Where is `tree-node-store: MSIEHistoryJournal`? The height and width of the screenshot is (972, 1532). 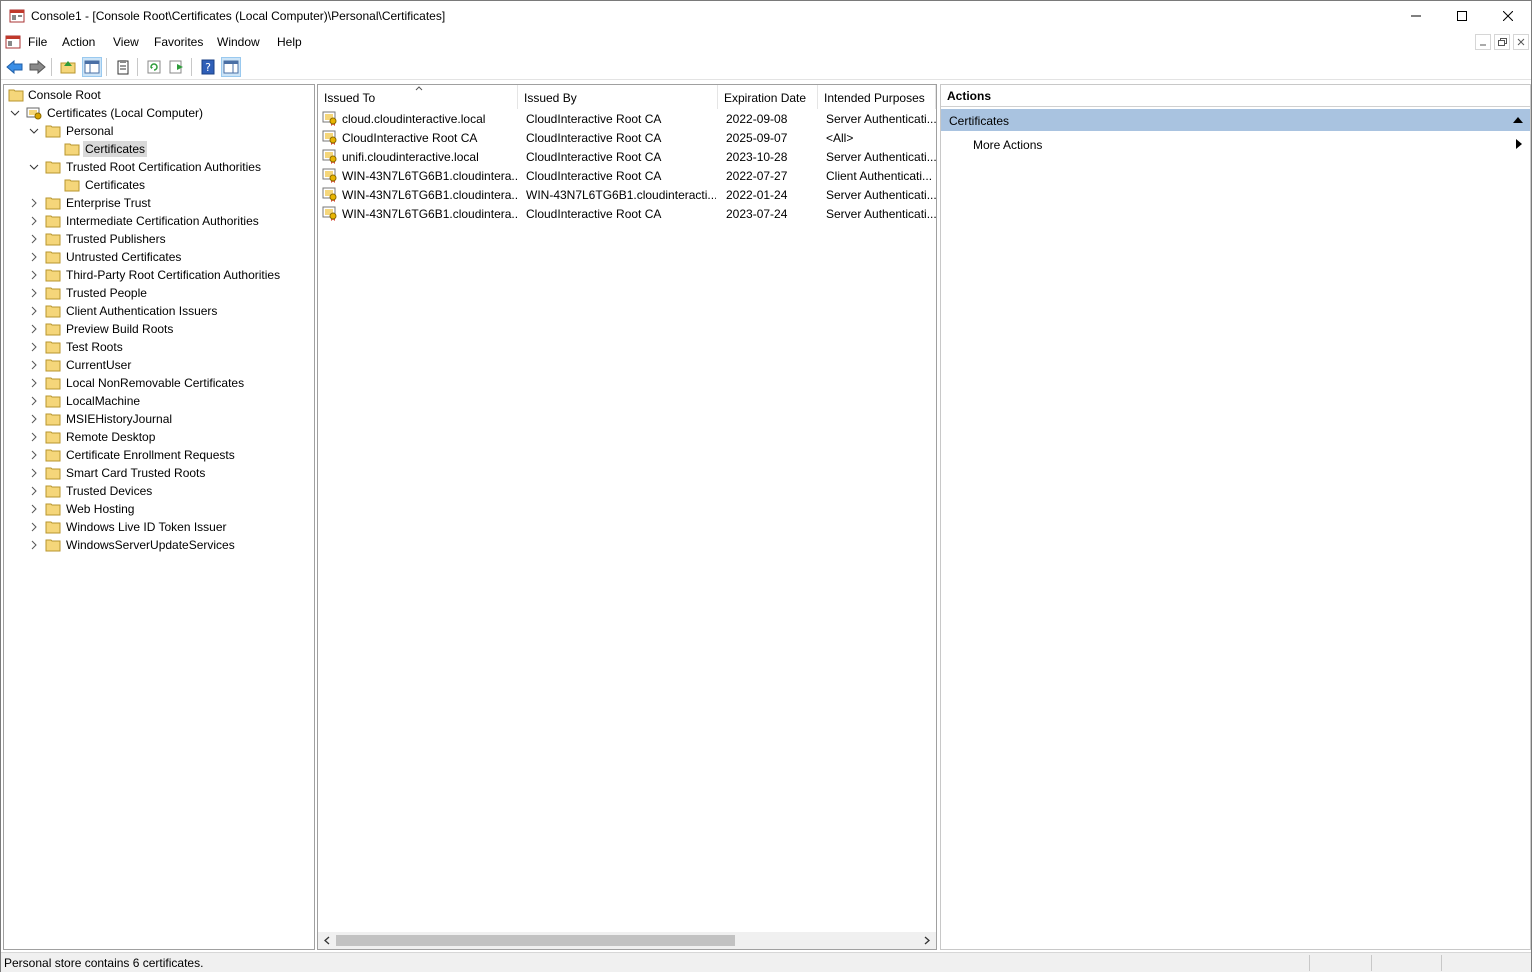
tree-node-store: MSIEHistoryJournal is located at coordinates (154, 419).